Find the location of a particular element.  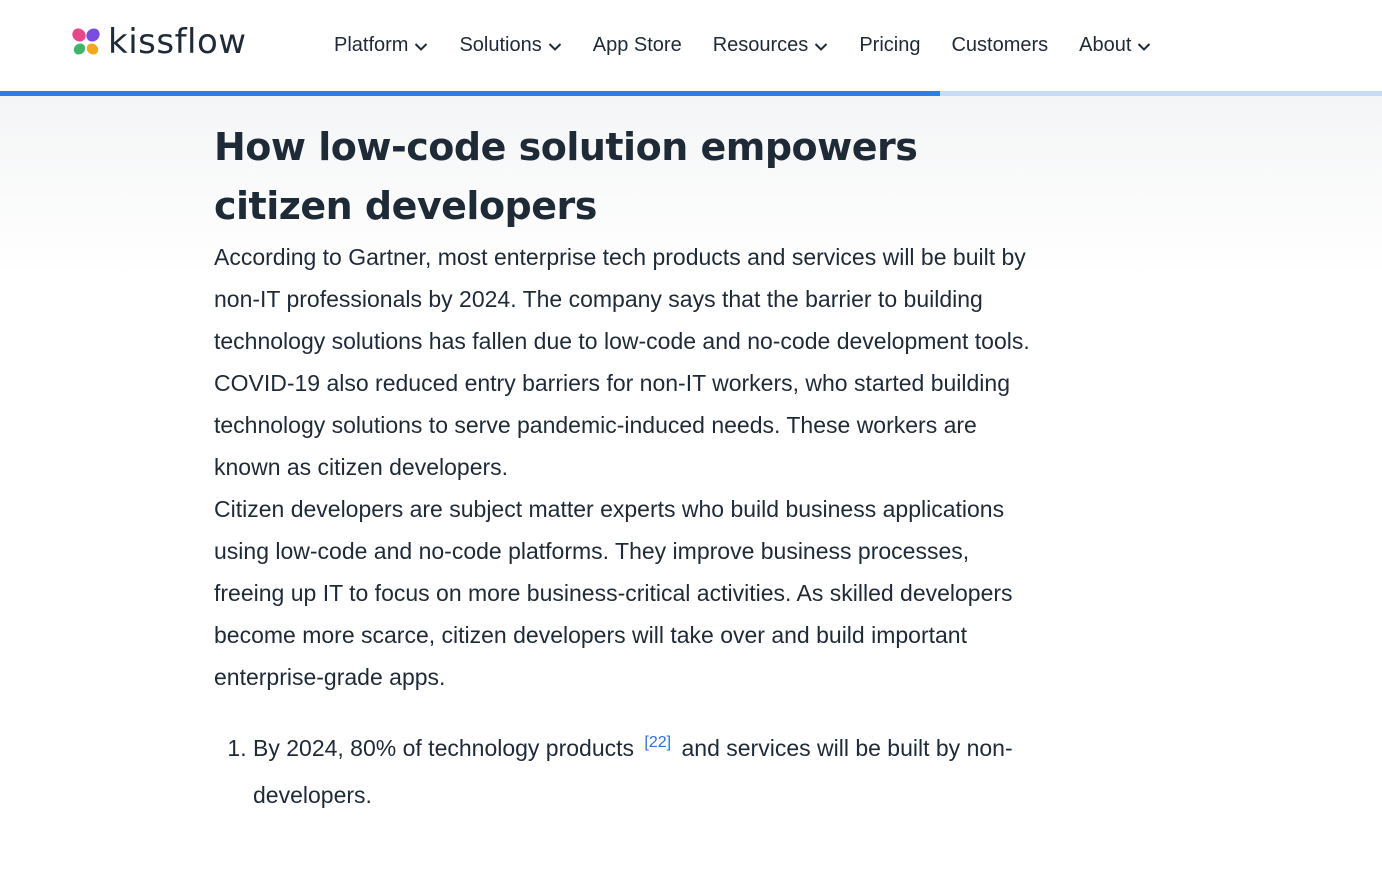

nav-label: App Store is located at coordinates (637, 44).